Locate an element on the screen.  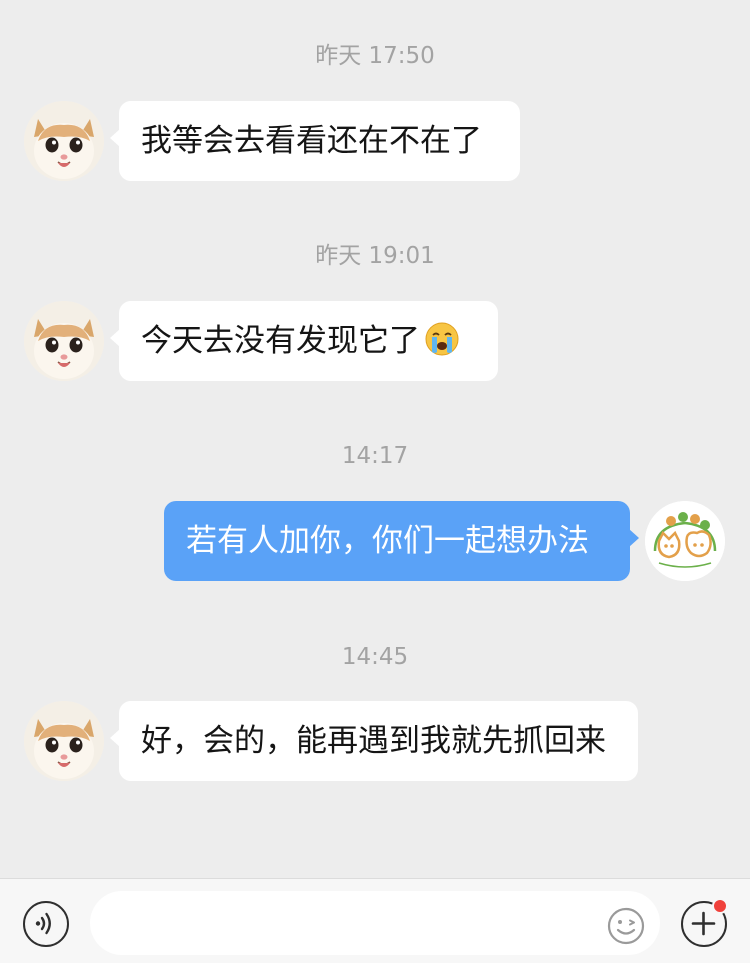
message-timestamp: 14:17 is located at coordinates (375, 456).